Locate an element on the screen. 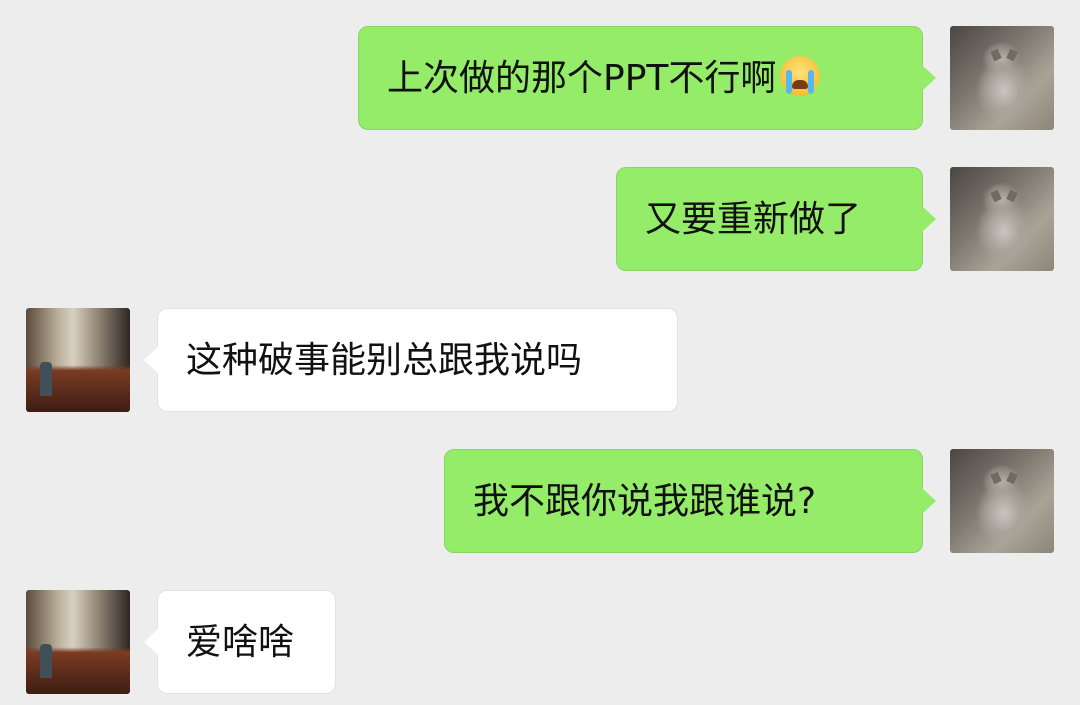 The image size is (1080, 705). message-text: 我不跟你说我跟谁说? is located at coordinates (645, 501).